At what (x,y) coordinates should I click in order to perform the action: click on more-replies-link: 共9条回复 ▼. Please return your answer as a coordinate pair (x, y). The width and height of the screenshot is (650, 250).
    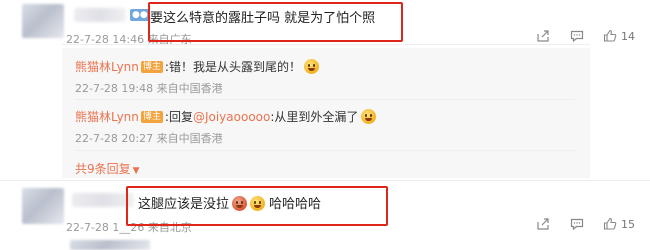
    Looking at the image, I should click on (107, 168).